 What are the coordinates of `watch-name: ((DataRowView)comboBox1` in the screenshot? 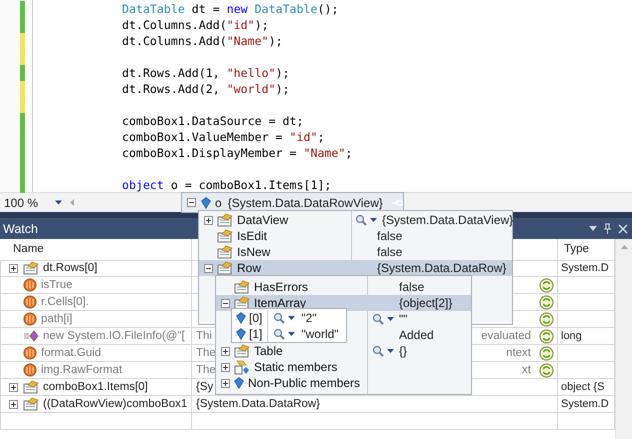 It's located at (115, 404).